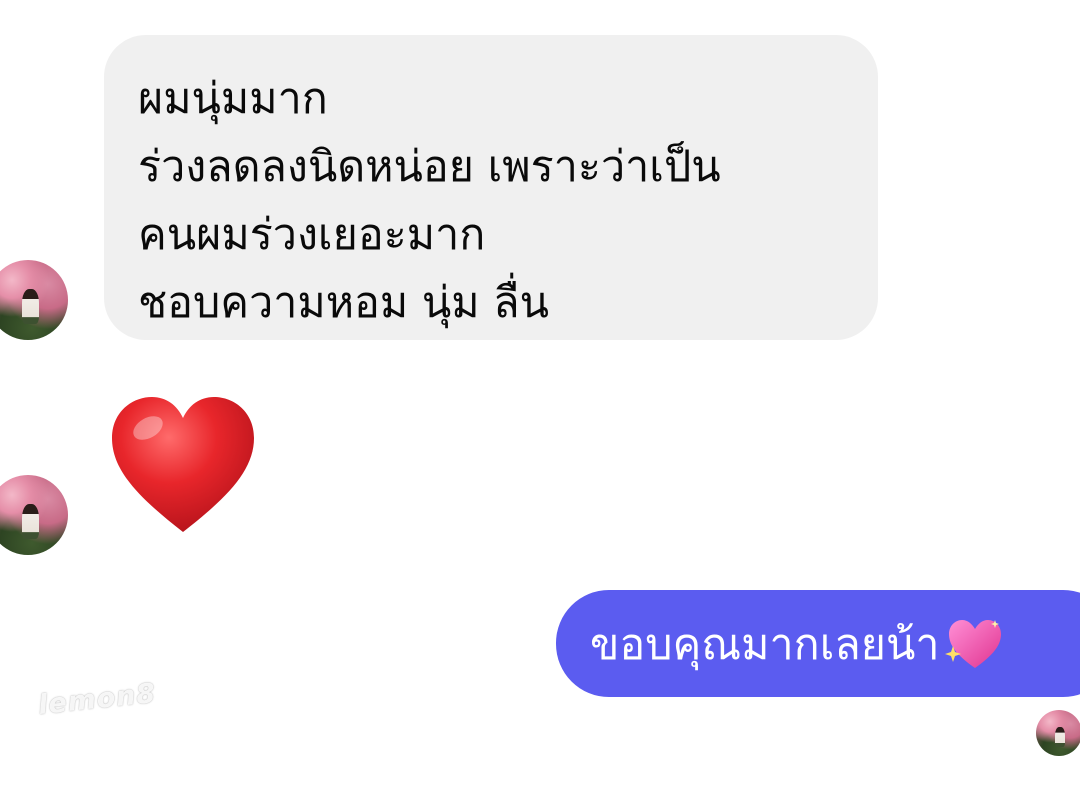 The image size is (1080, 809). Describe the element at coordinates (429, 167) in the screenshot. I see `message-line: ร่วงลดลงนิดหน่อย เพราะว่าเป็น` at that location.